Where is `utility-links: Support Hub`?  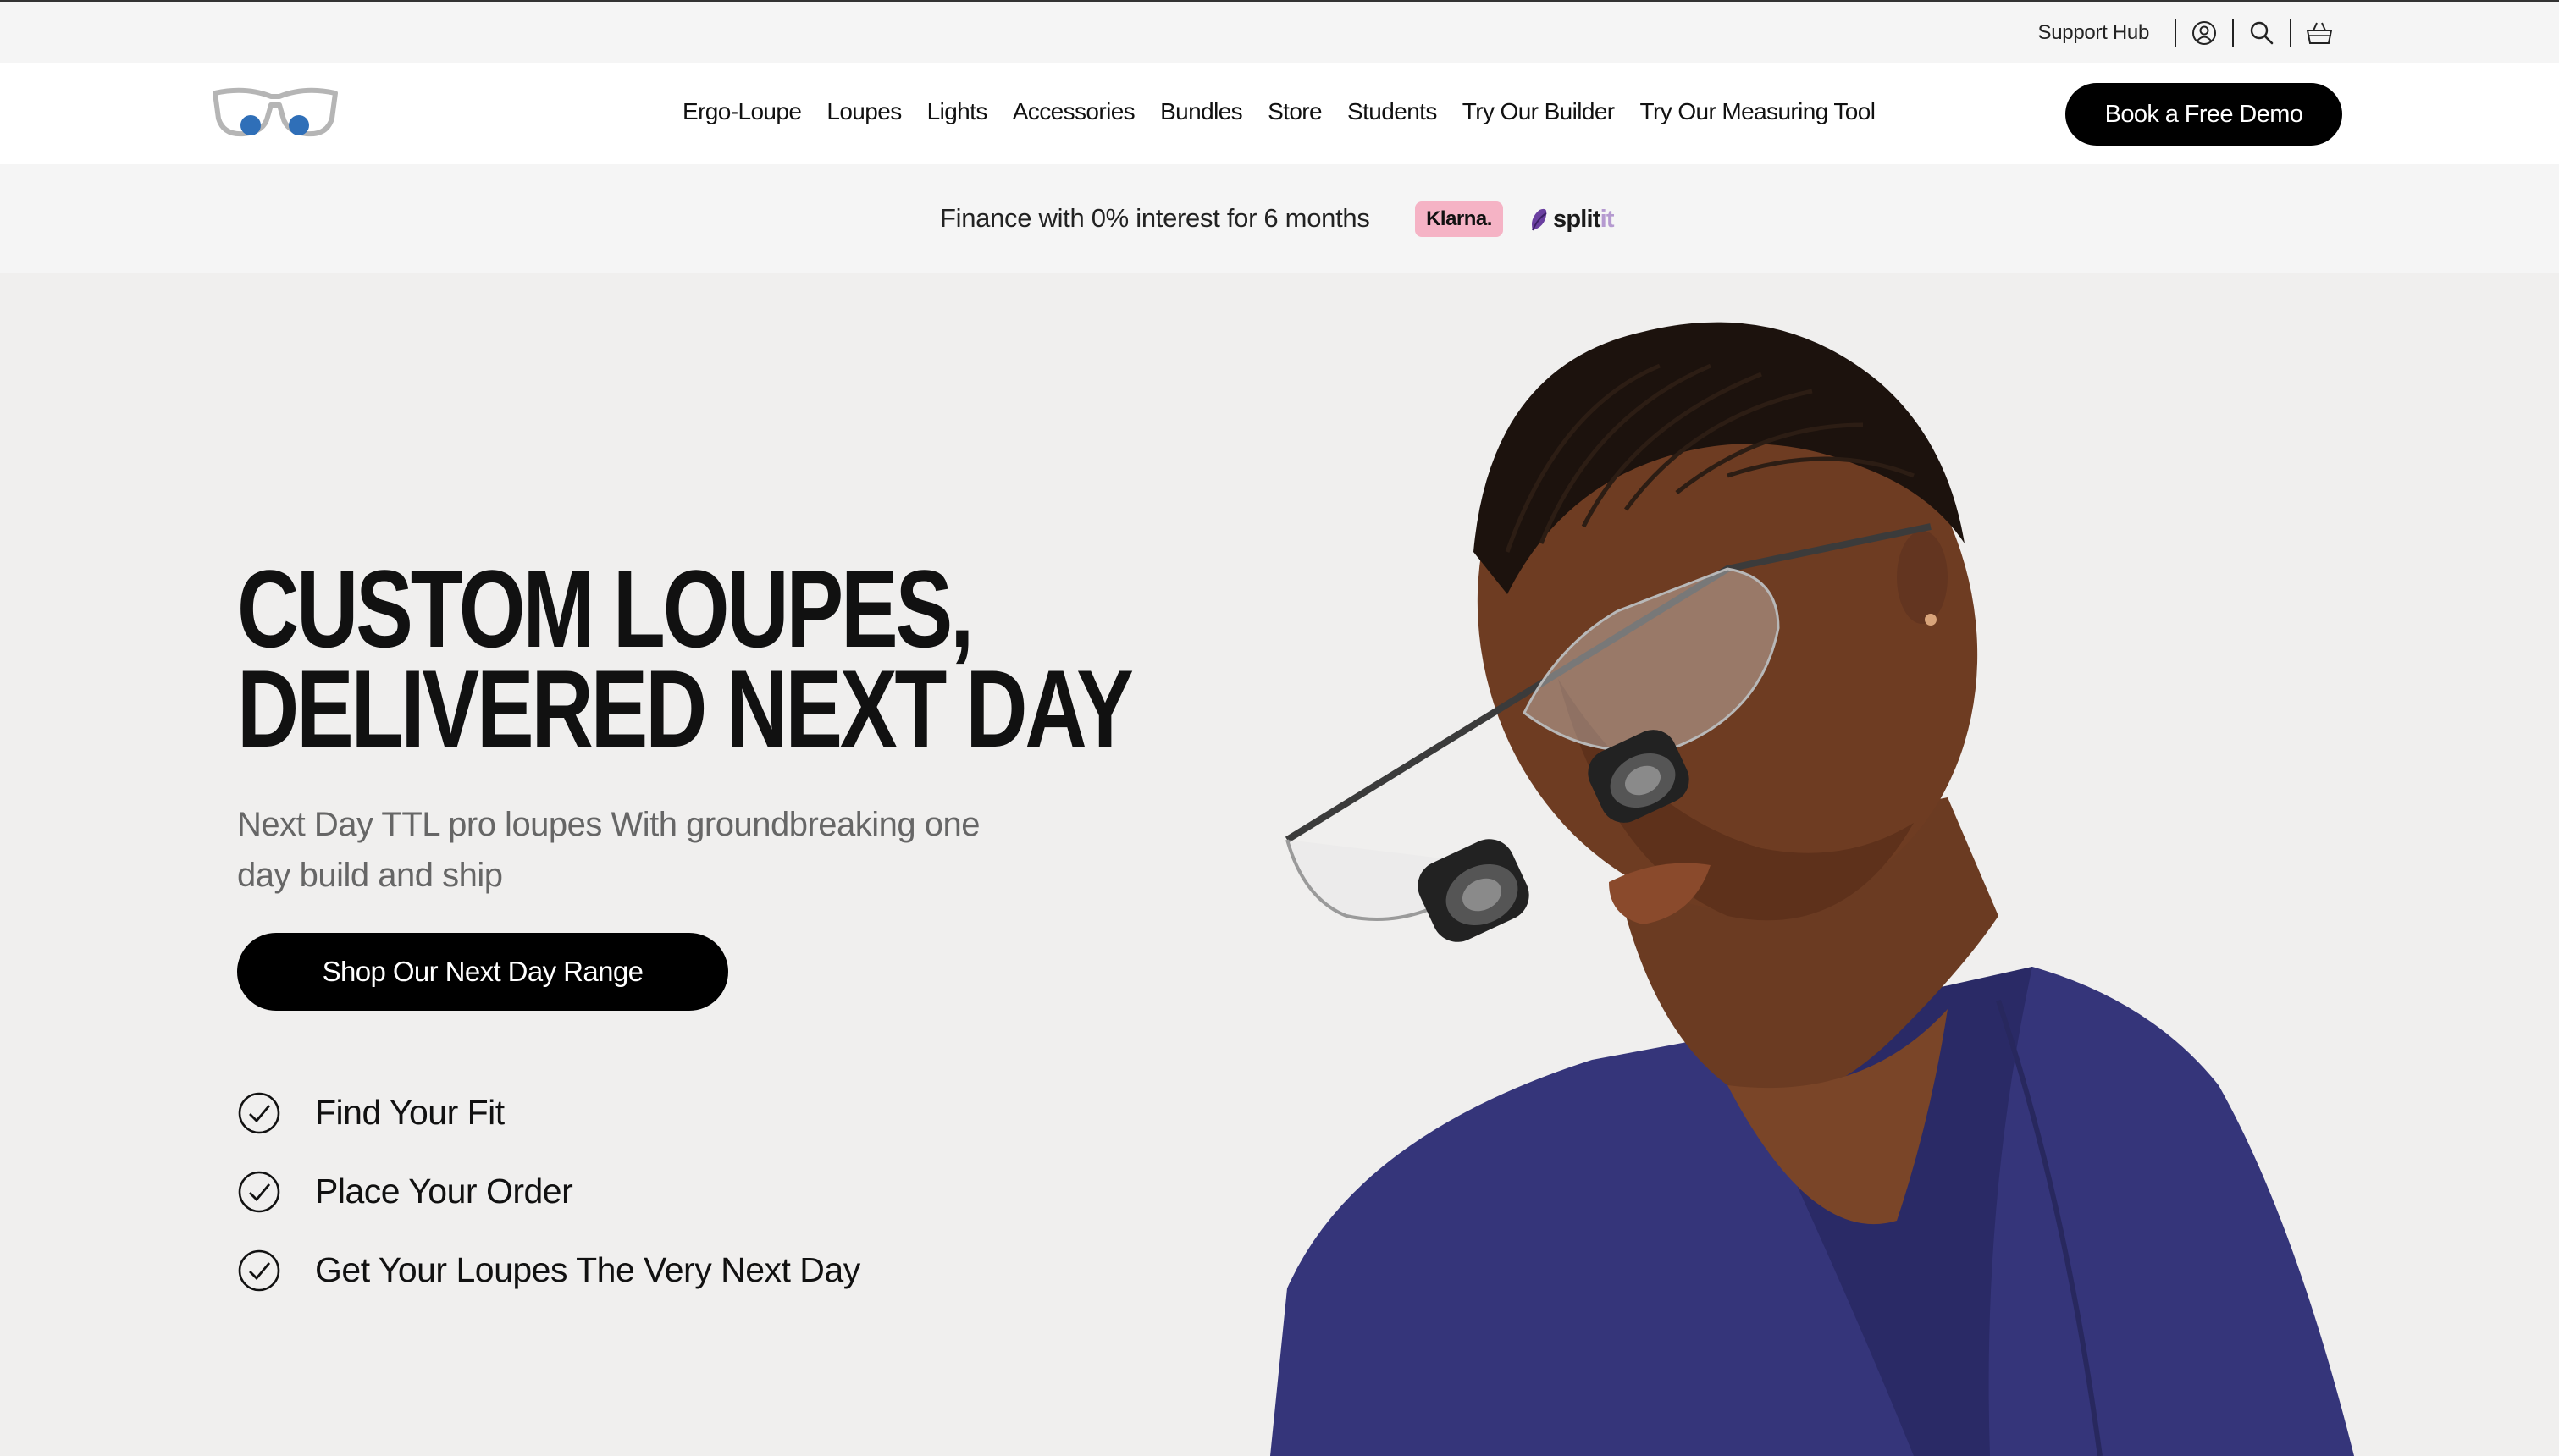 utility-links: Support Hub is located at coordinates (2186, 33).